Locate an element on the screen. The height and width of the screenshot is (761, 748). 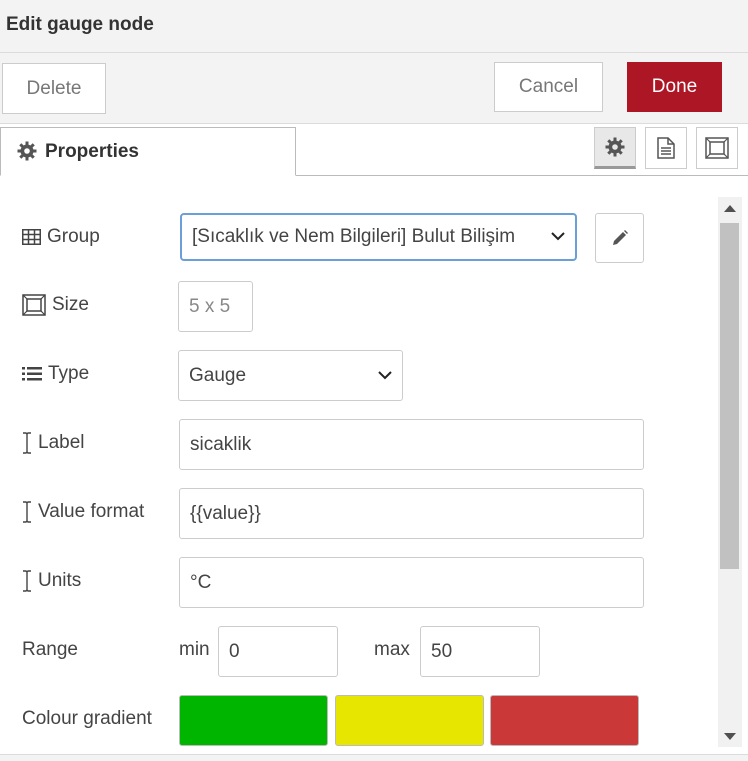
scrollbar is located at coordinates (730, 472).